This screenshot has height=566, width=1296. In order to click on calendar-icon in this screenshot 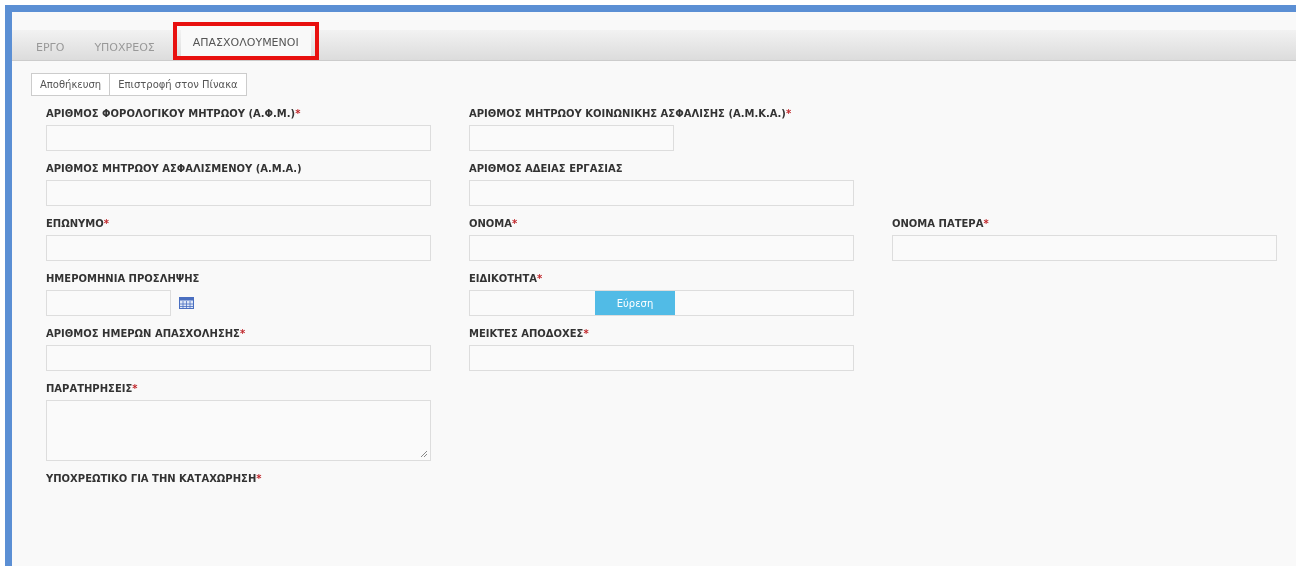, I will do `click(186, 303)`.